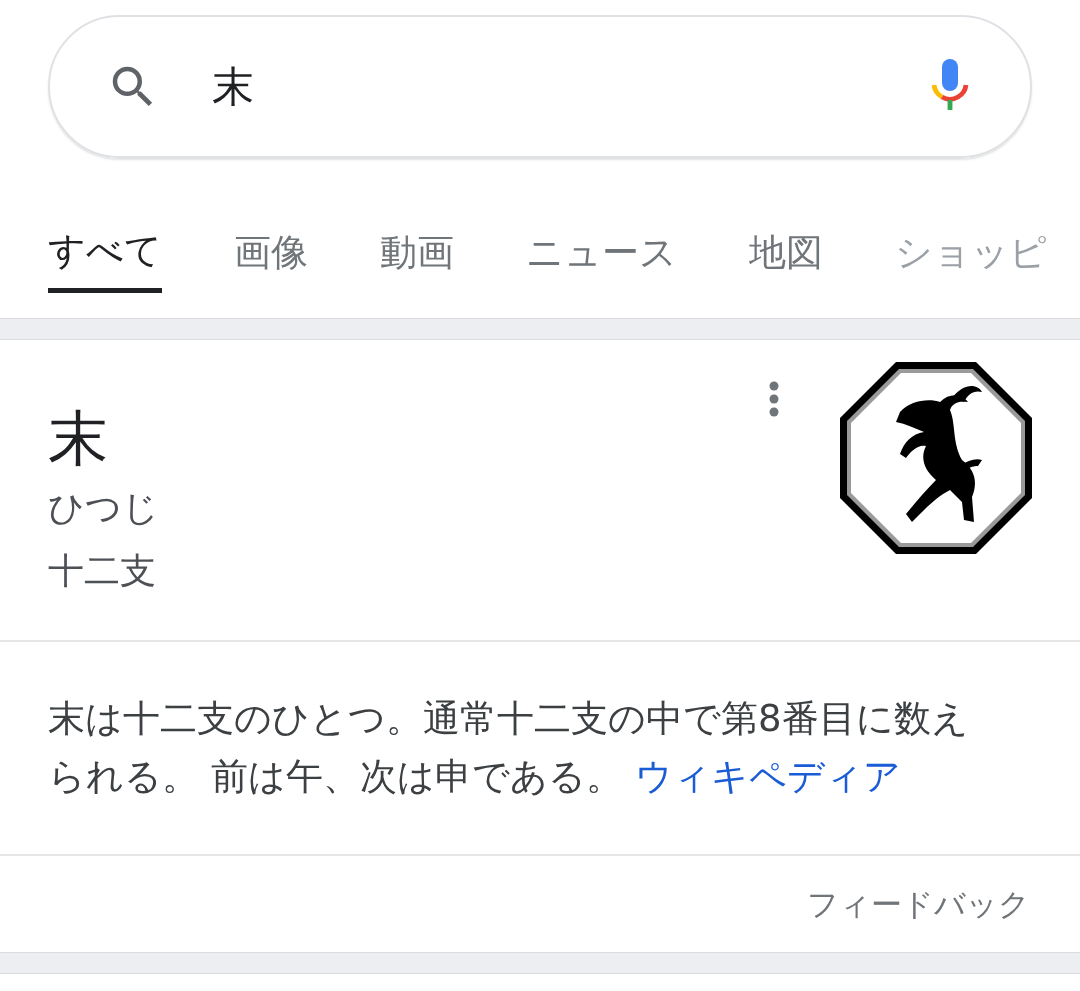 The width and height of the screenshot is (1080, 991). What do you see at coordinates (271, 225) in the screenshot?
I see `search-tab: 画像` at bounding box center [271, 225].